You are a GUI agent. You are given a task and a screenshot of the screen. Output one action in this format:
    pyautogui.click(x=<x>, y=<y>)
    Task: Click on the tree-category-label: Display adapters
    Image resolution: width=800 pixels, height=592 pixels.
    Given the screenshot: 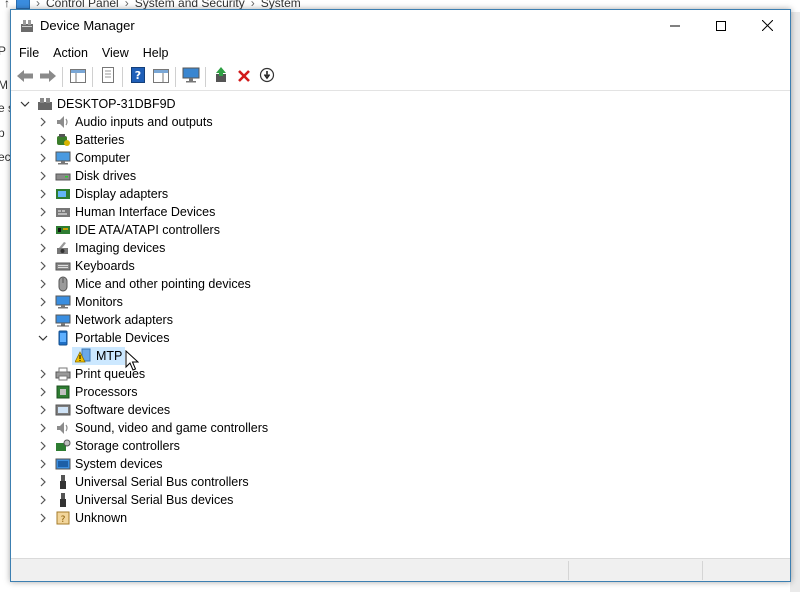 What is the action you would take?
    pyautogui.click(x=122, y=194)
    